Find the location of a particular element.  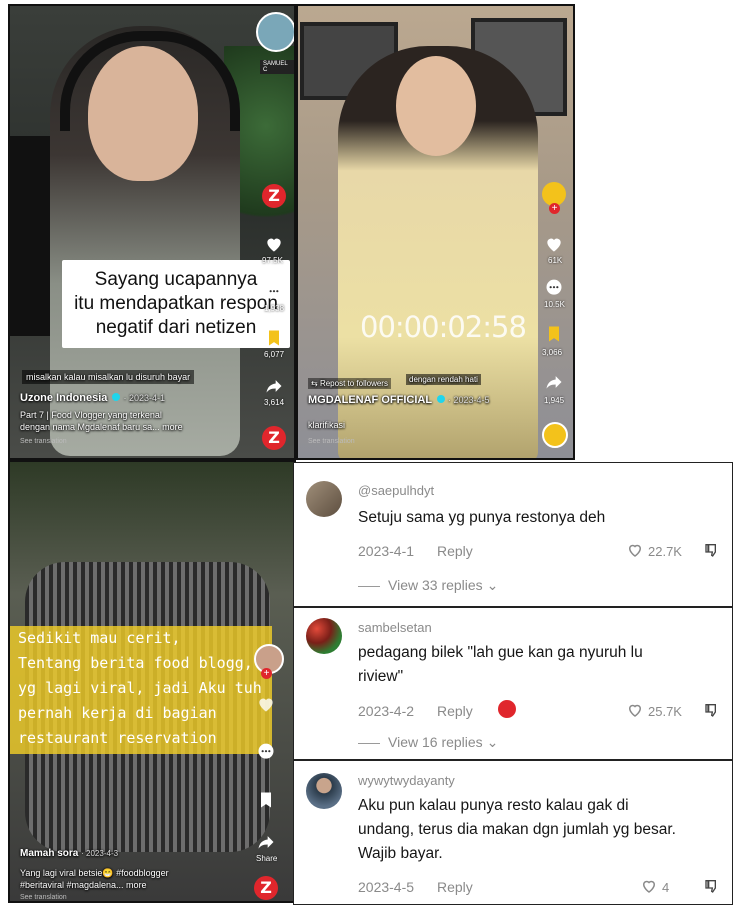

post-date: · 2023-4-5 is located at coordinates (468, 400).